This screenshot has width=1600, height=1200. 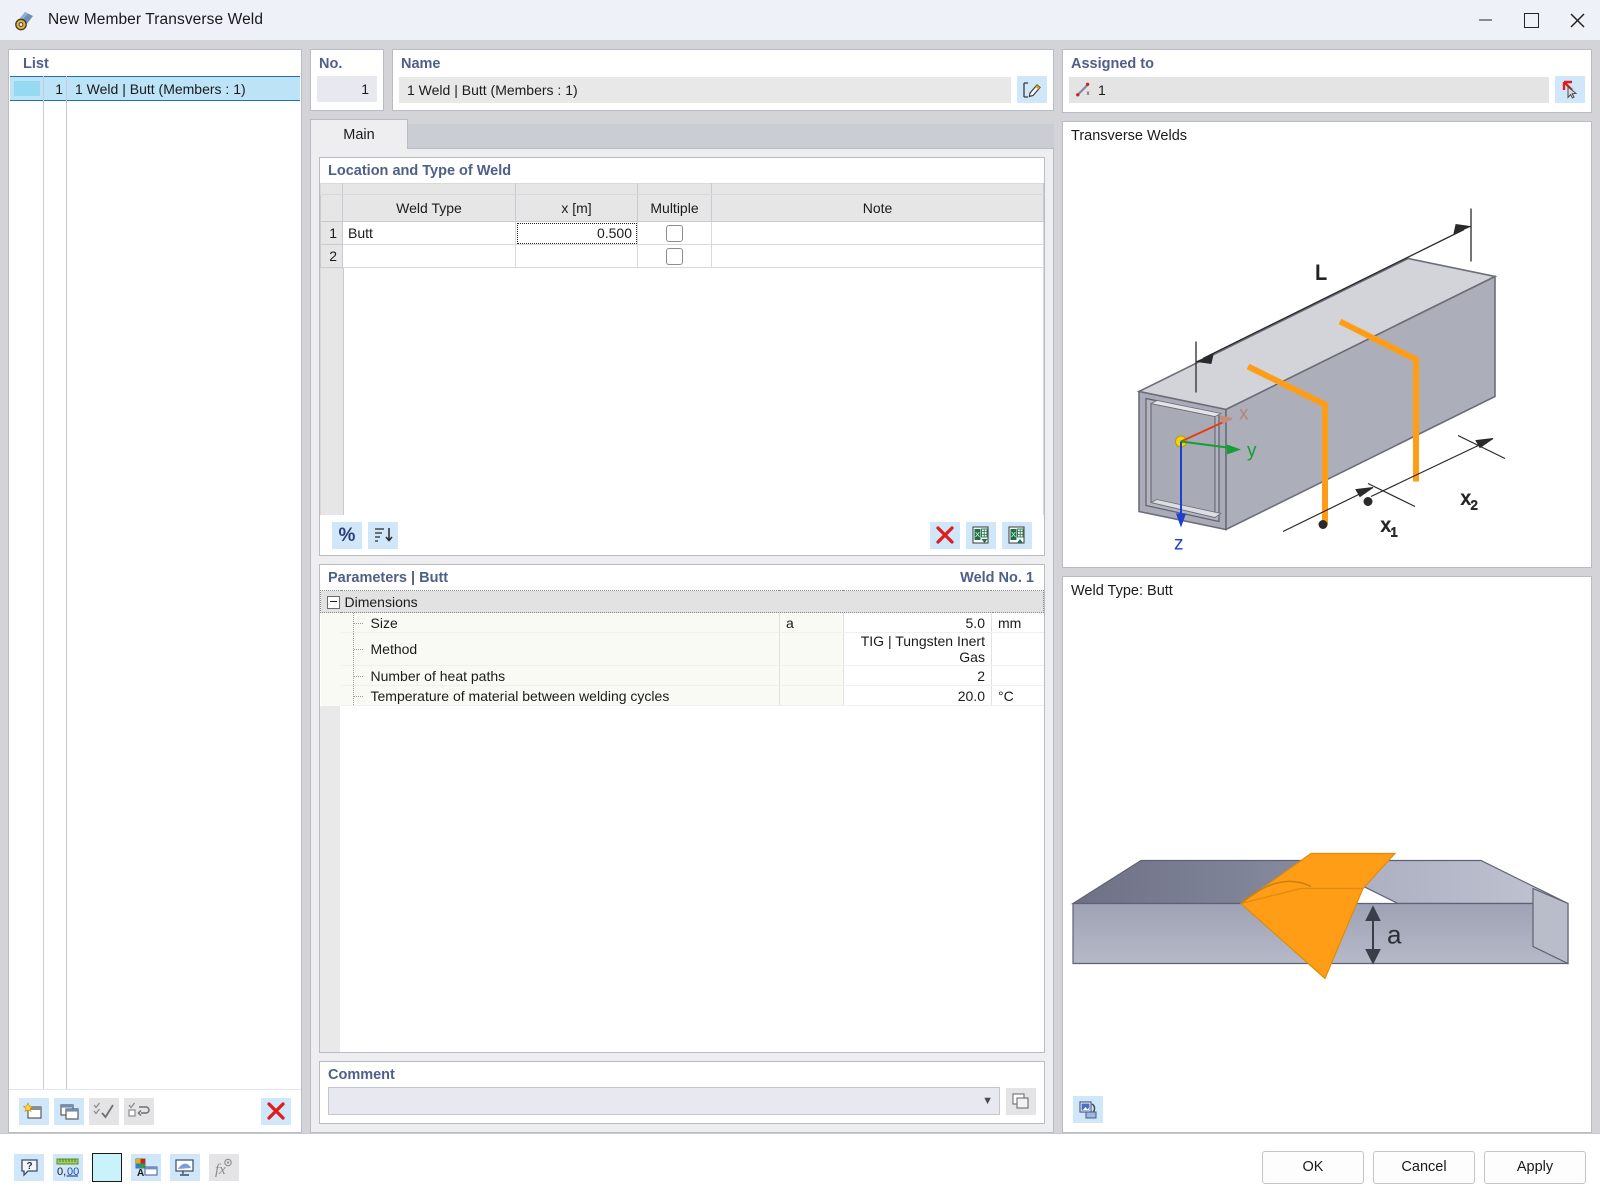 I want to click on maximize-icon, so click(x=1531, y=20).